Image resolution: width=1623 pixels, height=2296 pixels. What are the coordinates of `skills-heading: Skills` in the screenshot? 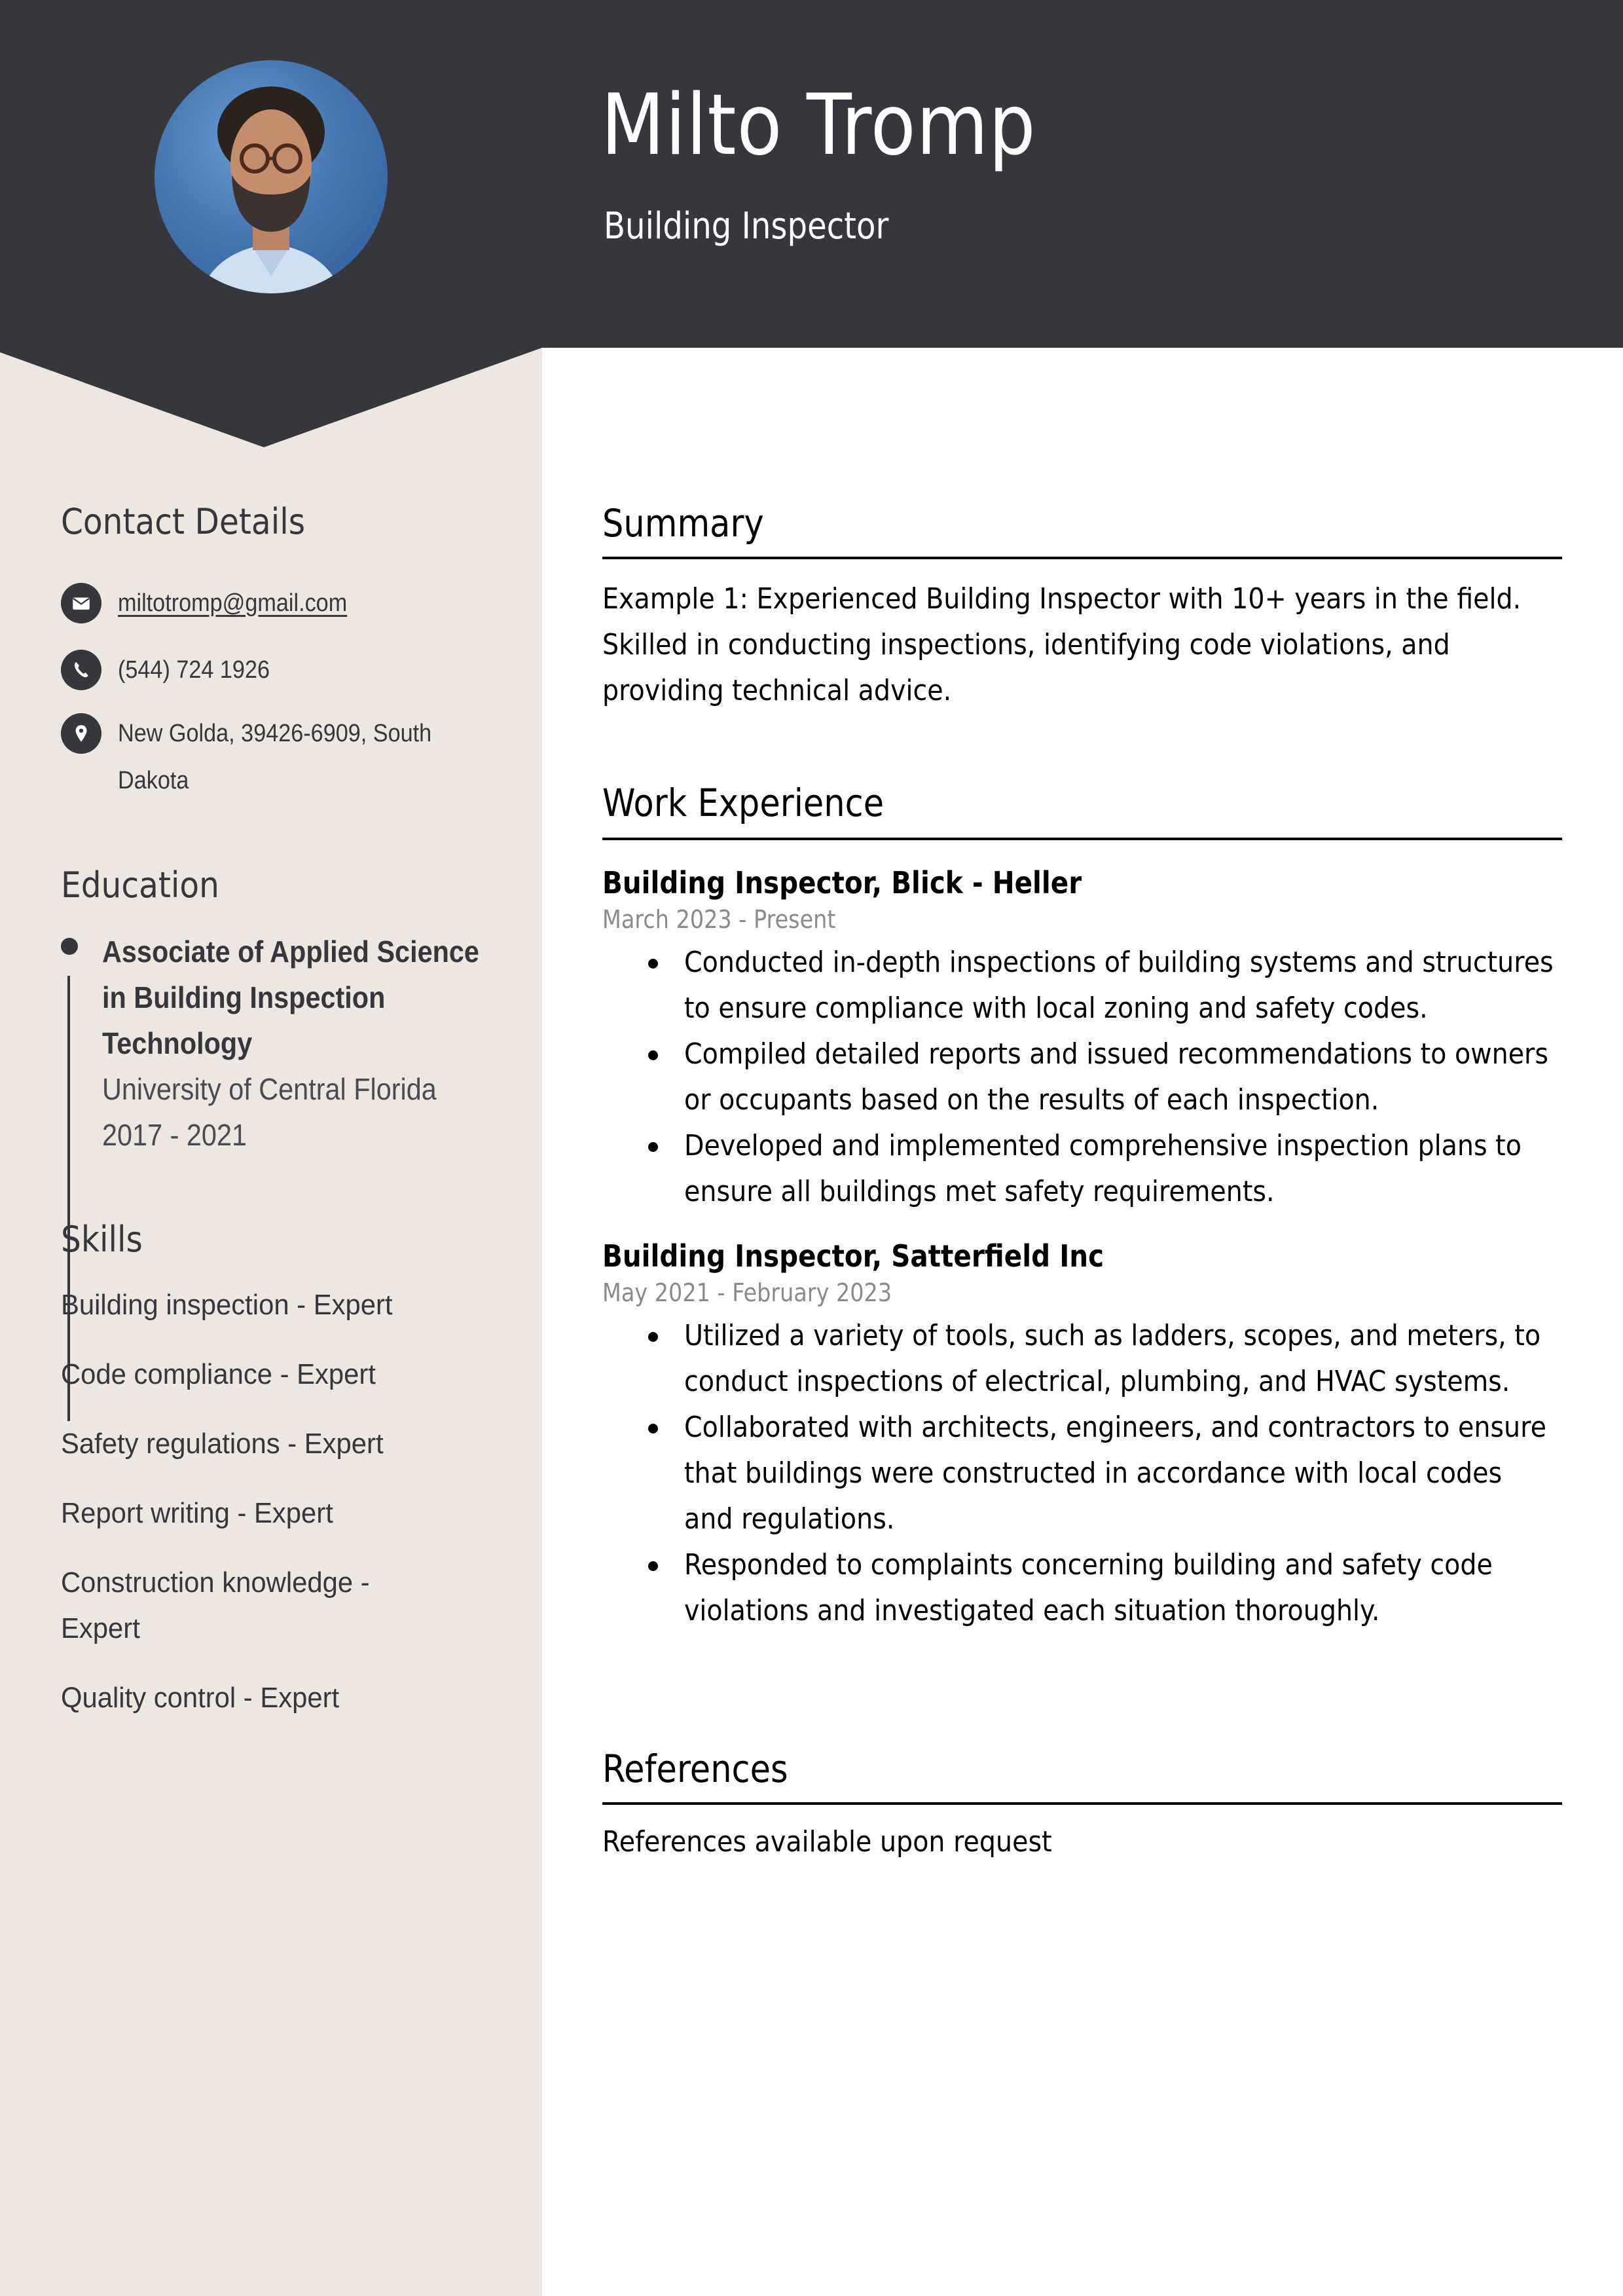 It's located at (102, 1240).